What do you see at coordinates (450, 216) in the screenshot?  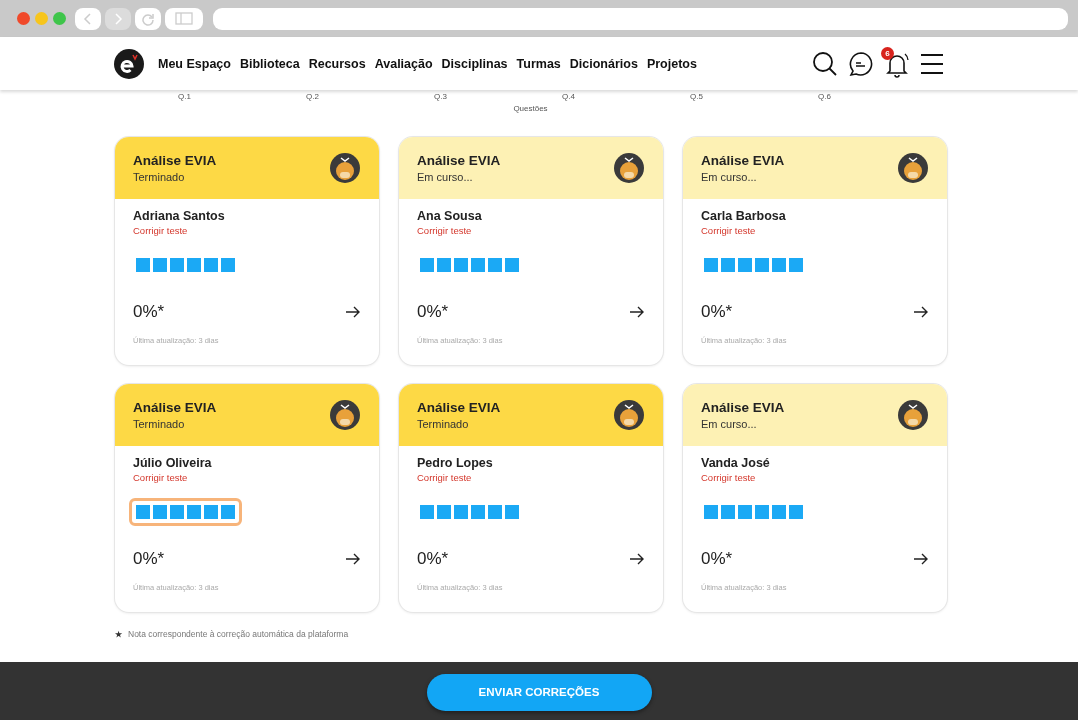 I see `student-name: Ana Sousa` at bounding box center [450, 216].